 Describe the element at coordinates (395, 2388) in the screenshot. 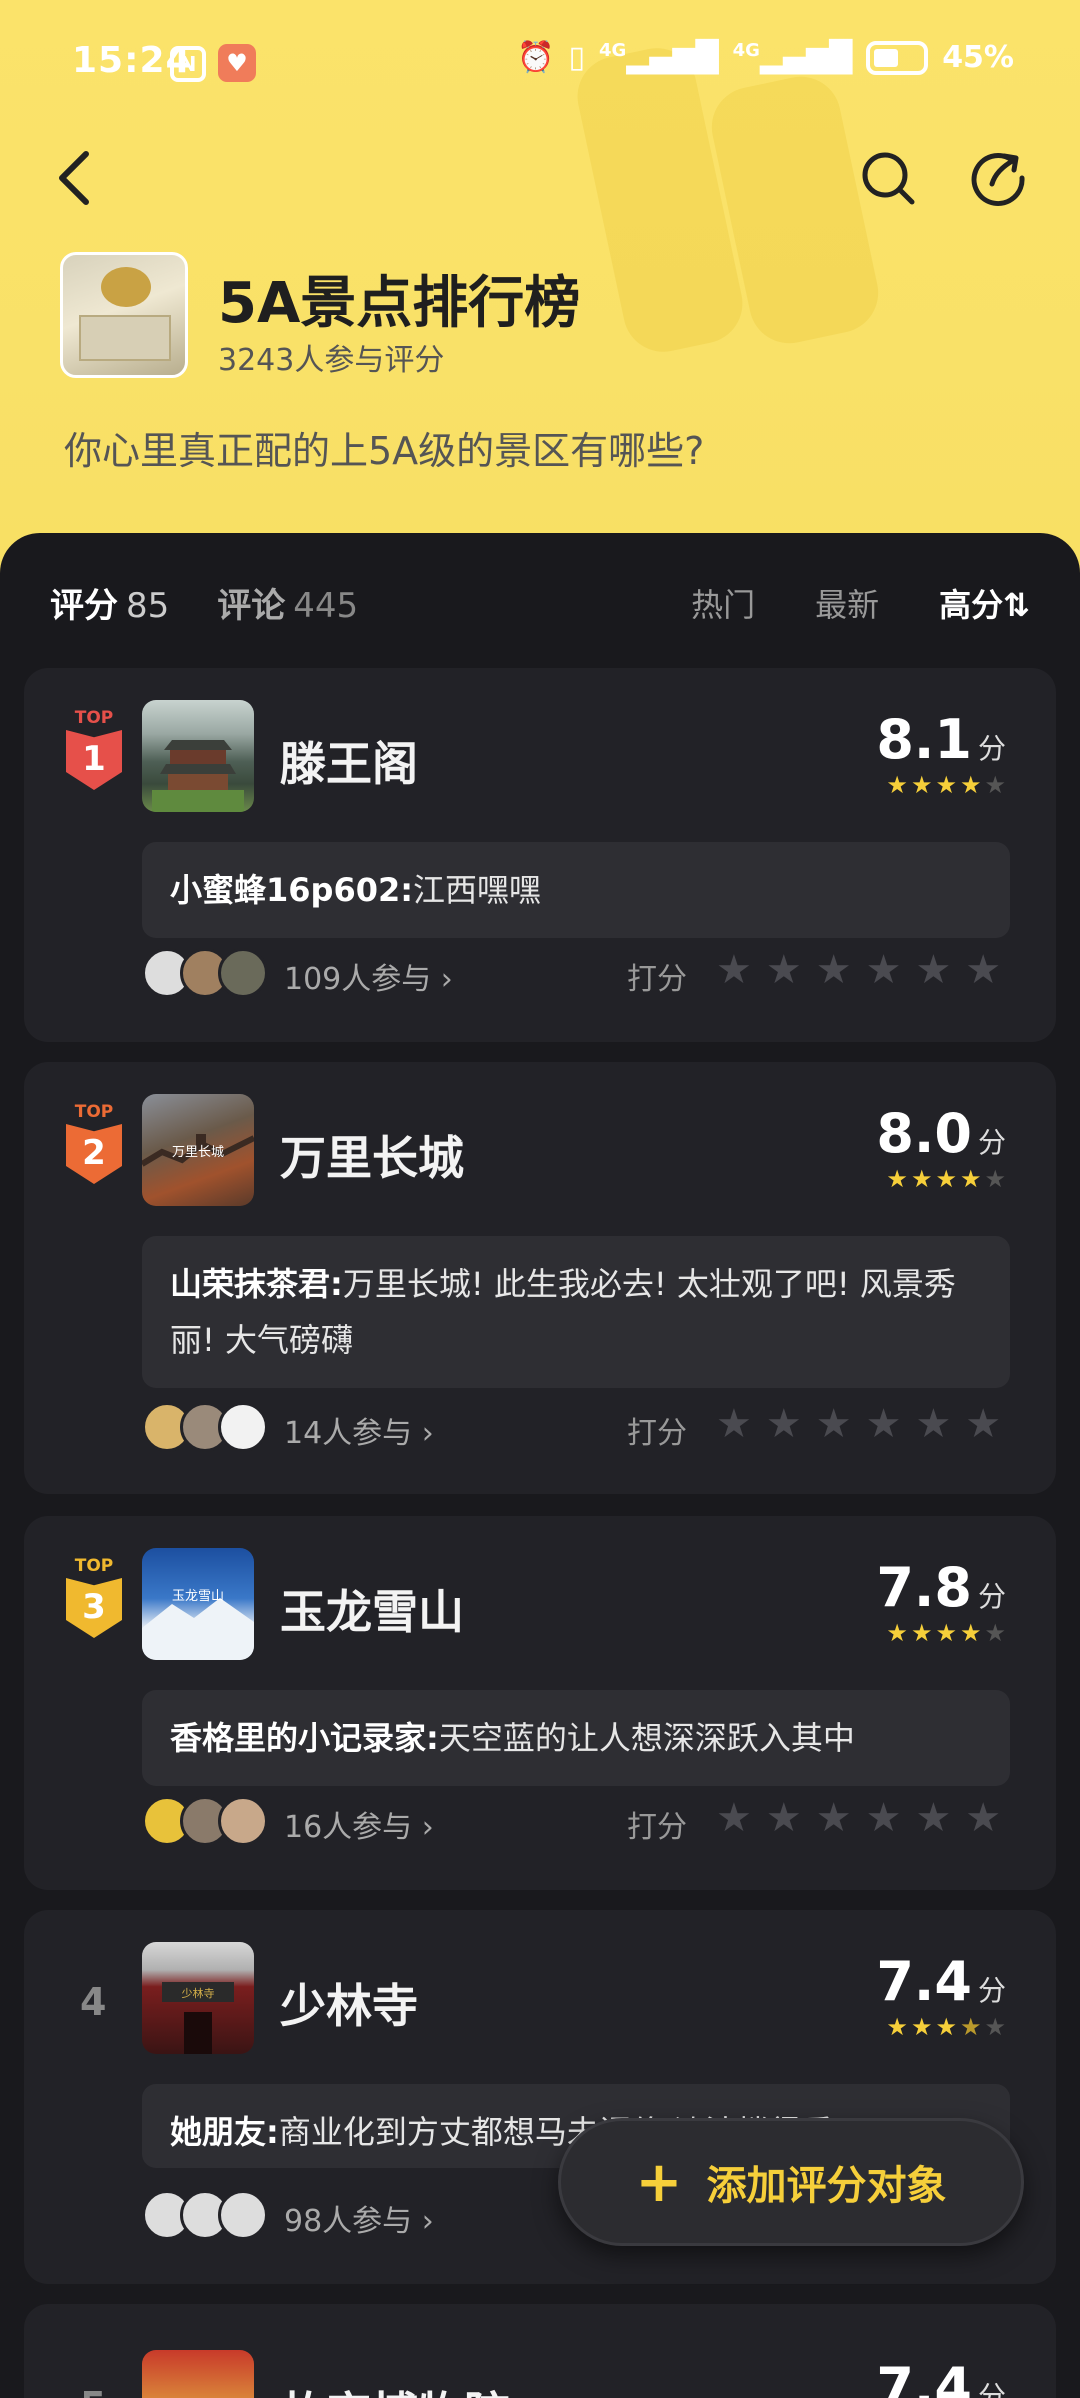

I see `spot-name: 故宫博物院` at that location.